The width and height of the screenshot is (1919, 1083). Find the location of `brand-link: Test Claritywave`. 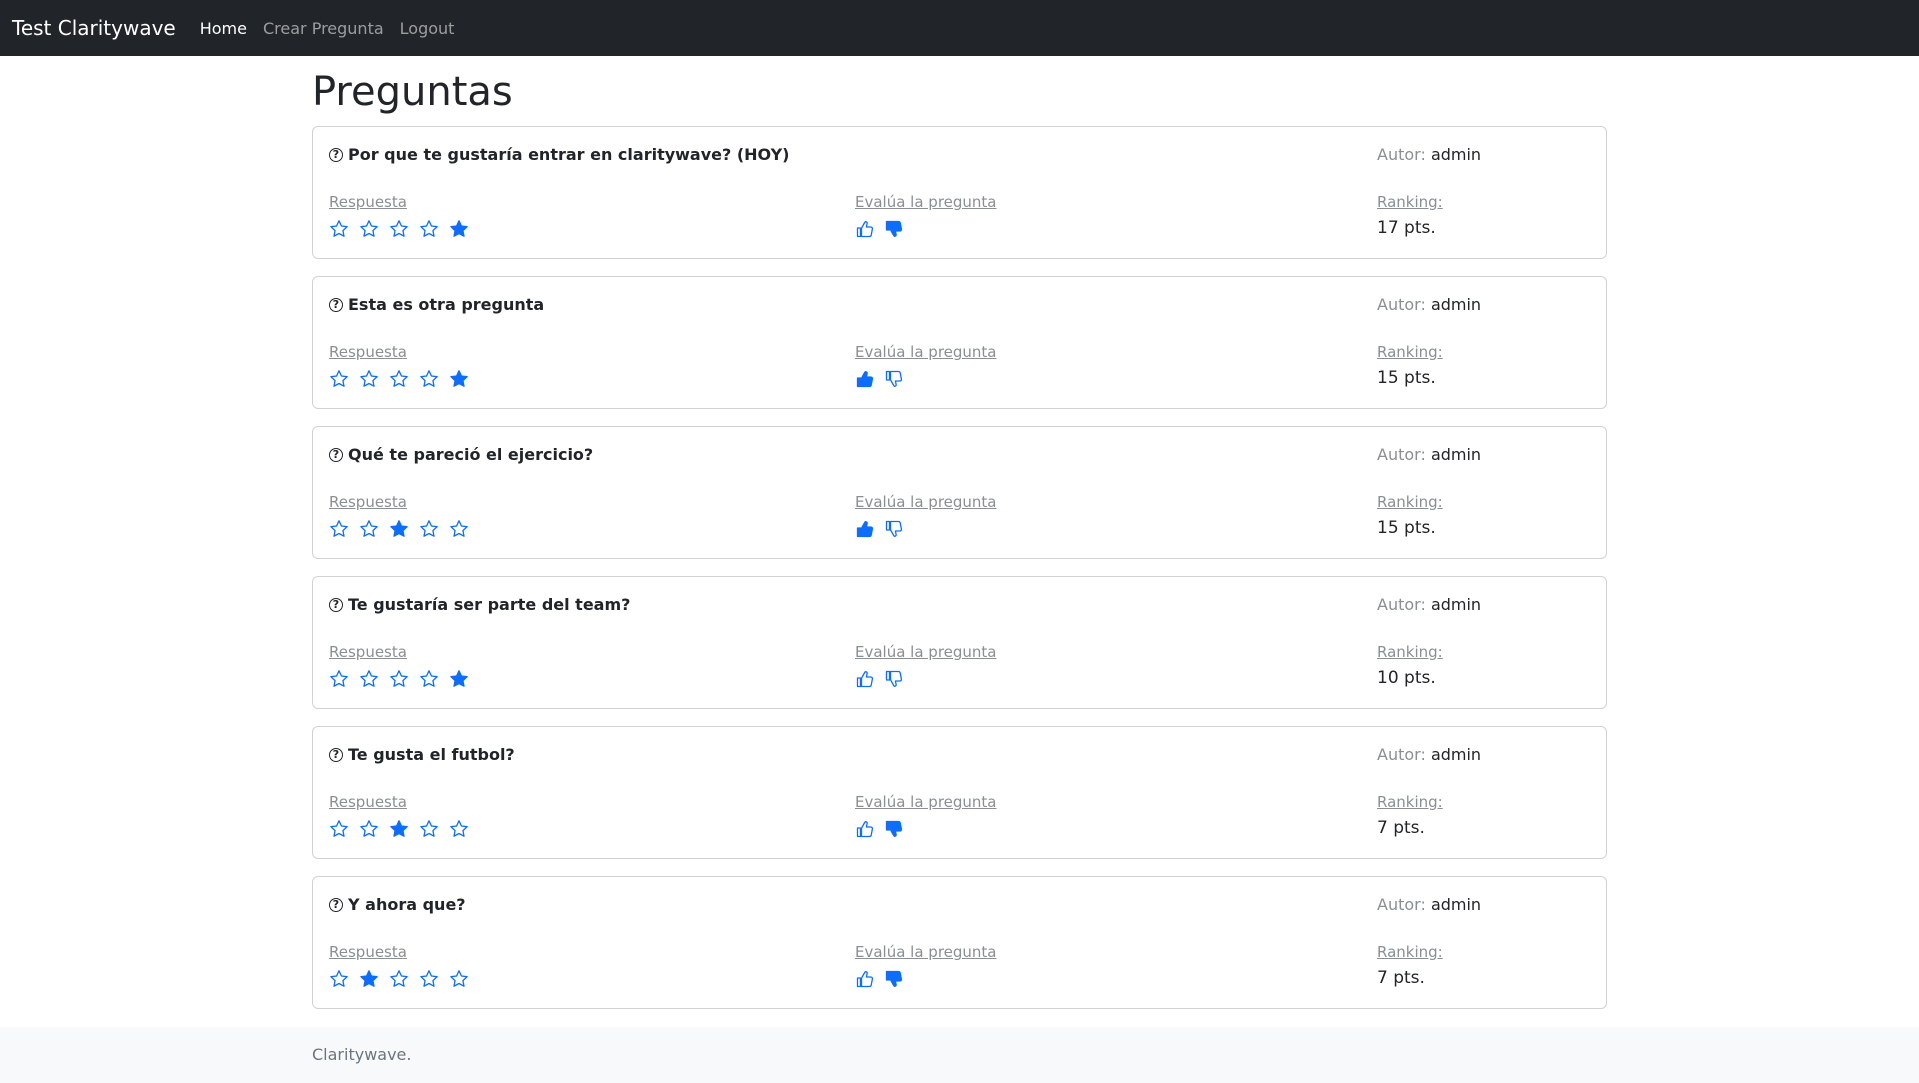

brand-link: Test Claritywave is located at coordinates (94, 28).